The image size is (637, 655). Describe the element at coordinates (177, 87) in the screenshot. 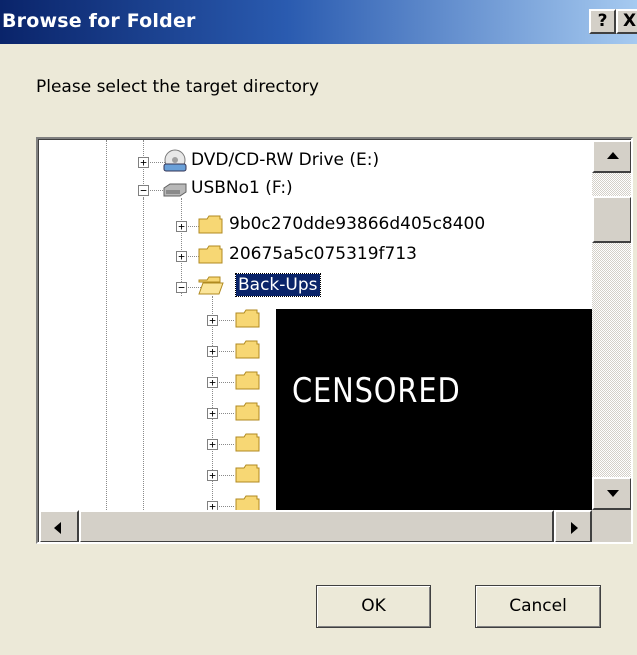

I see `instruction-text: Please select the target directory` at that location.